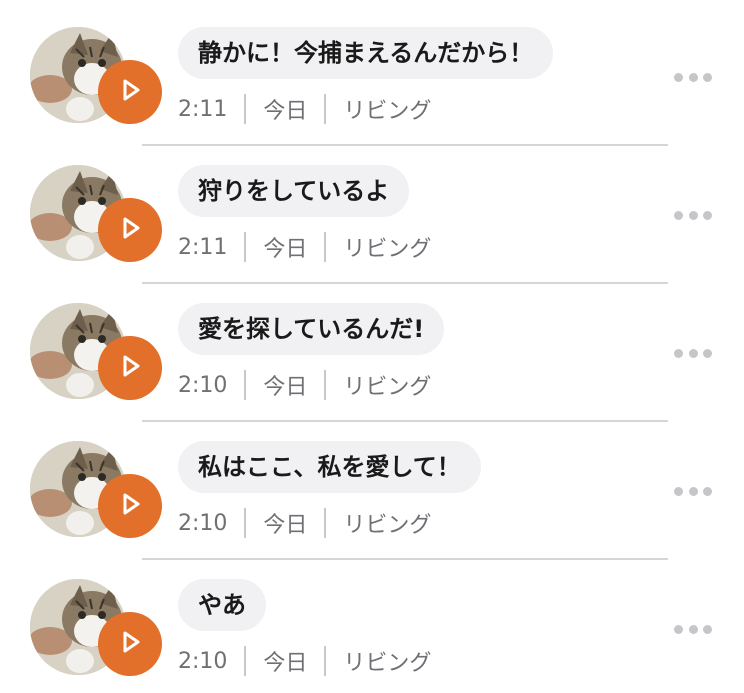 This screenshot has width=744, height=693. I want to click on message-bubble: 私はここ、私を愛して！, so click(329, 467).